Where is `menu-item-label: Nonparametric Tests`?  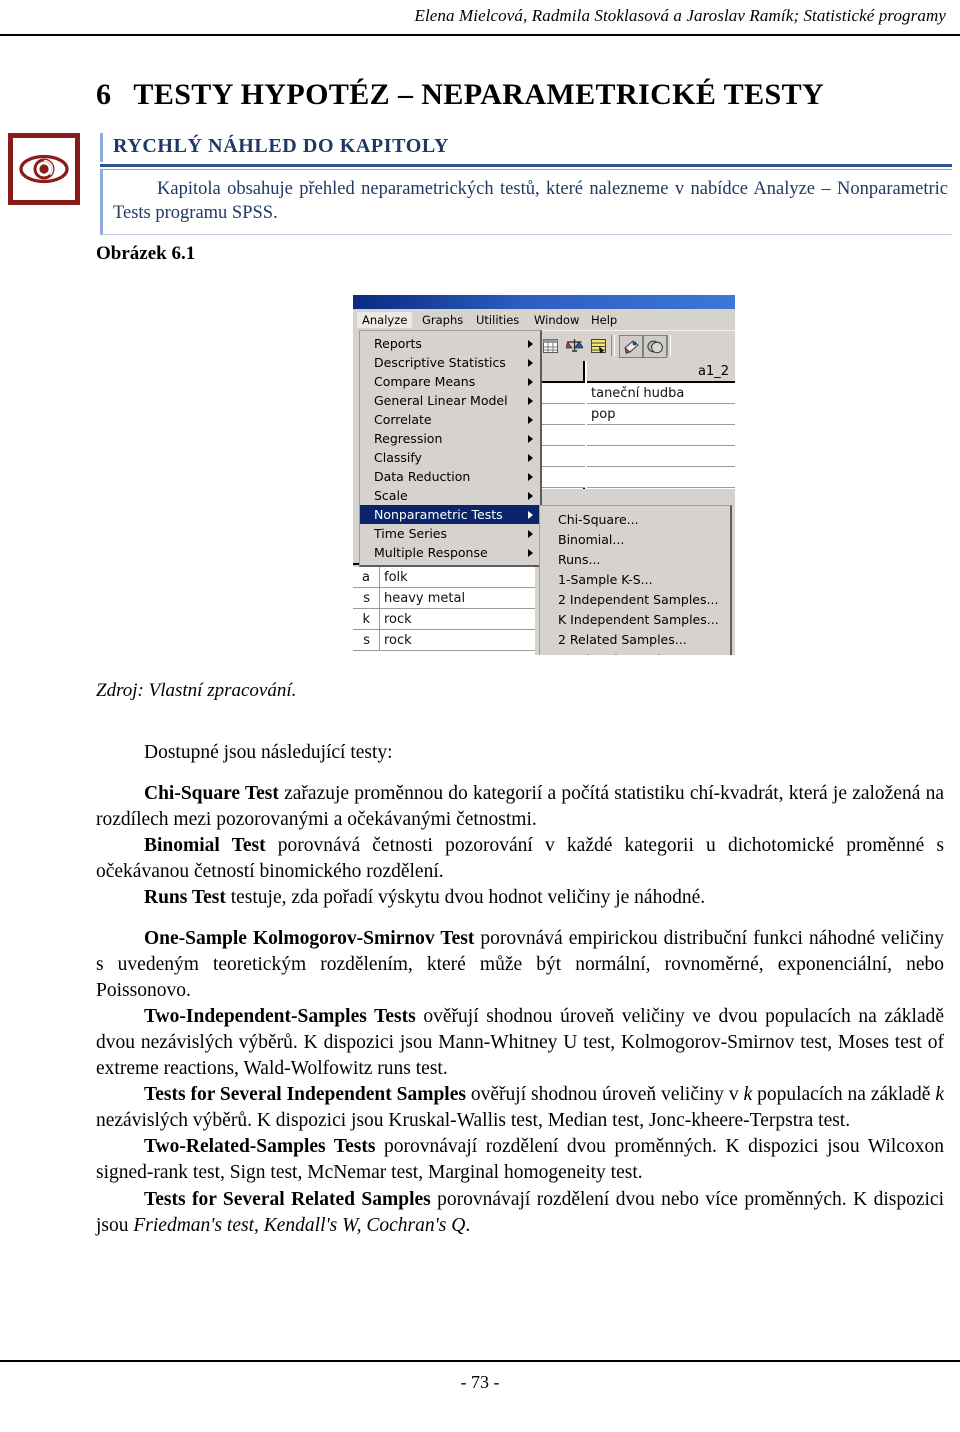
menu-item-label: Nonparametric Tests is located at coordinates (438, 514).